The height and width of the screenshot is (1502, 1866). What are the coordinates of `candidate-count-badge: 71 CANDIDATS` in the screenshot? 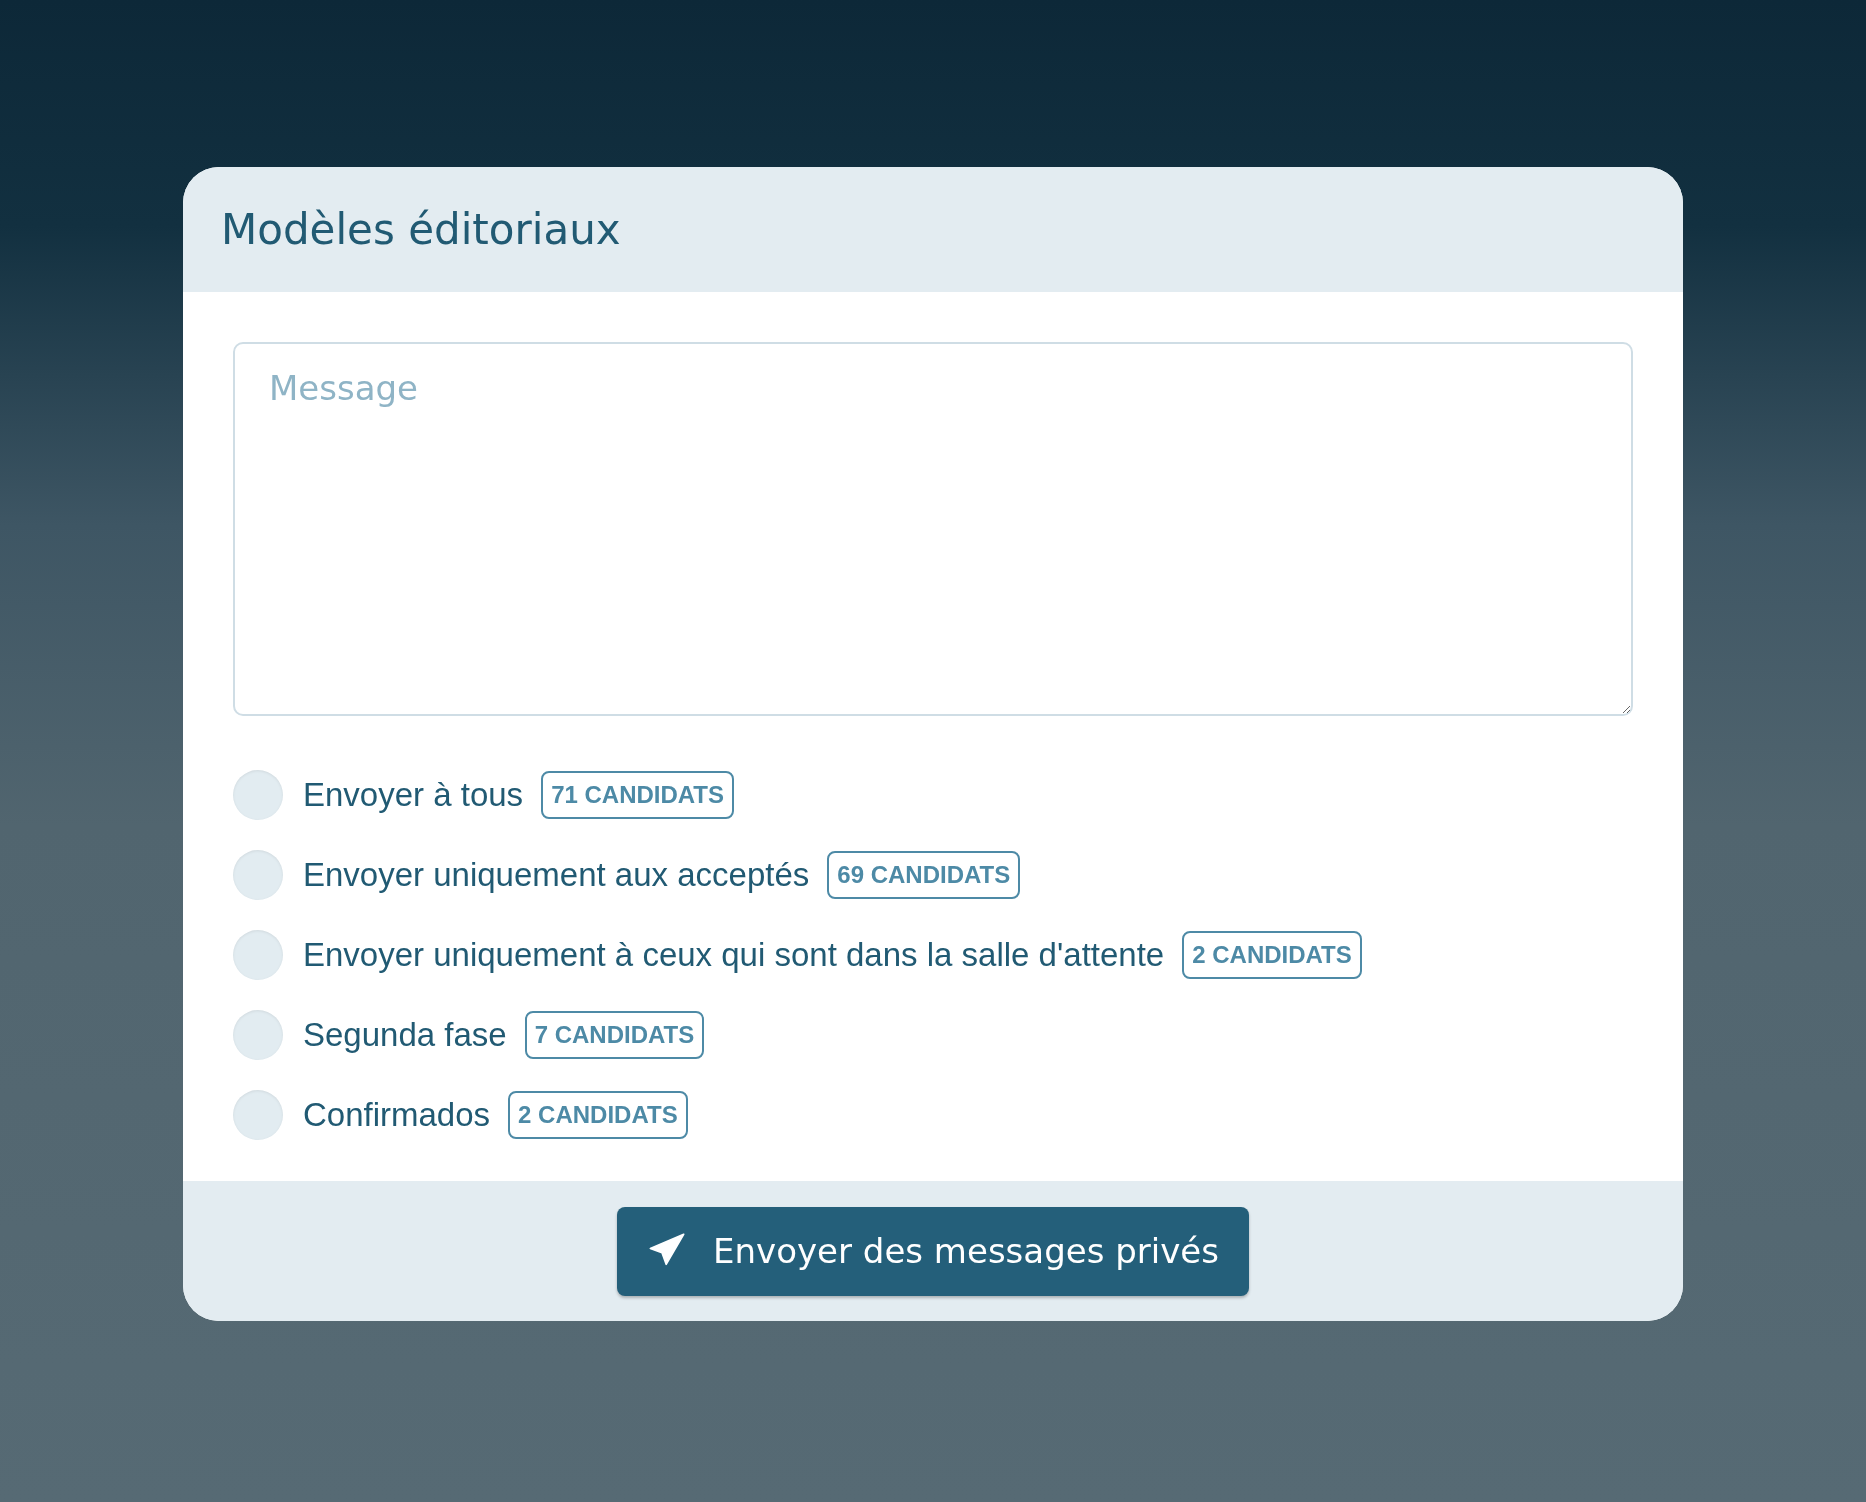 It's located at (638, 794).